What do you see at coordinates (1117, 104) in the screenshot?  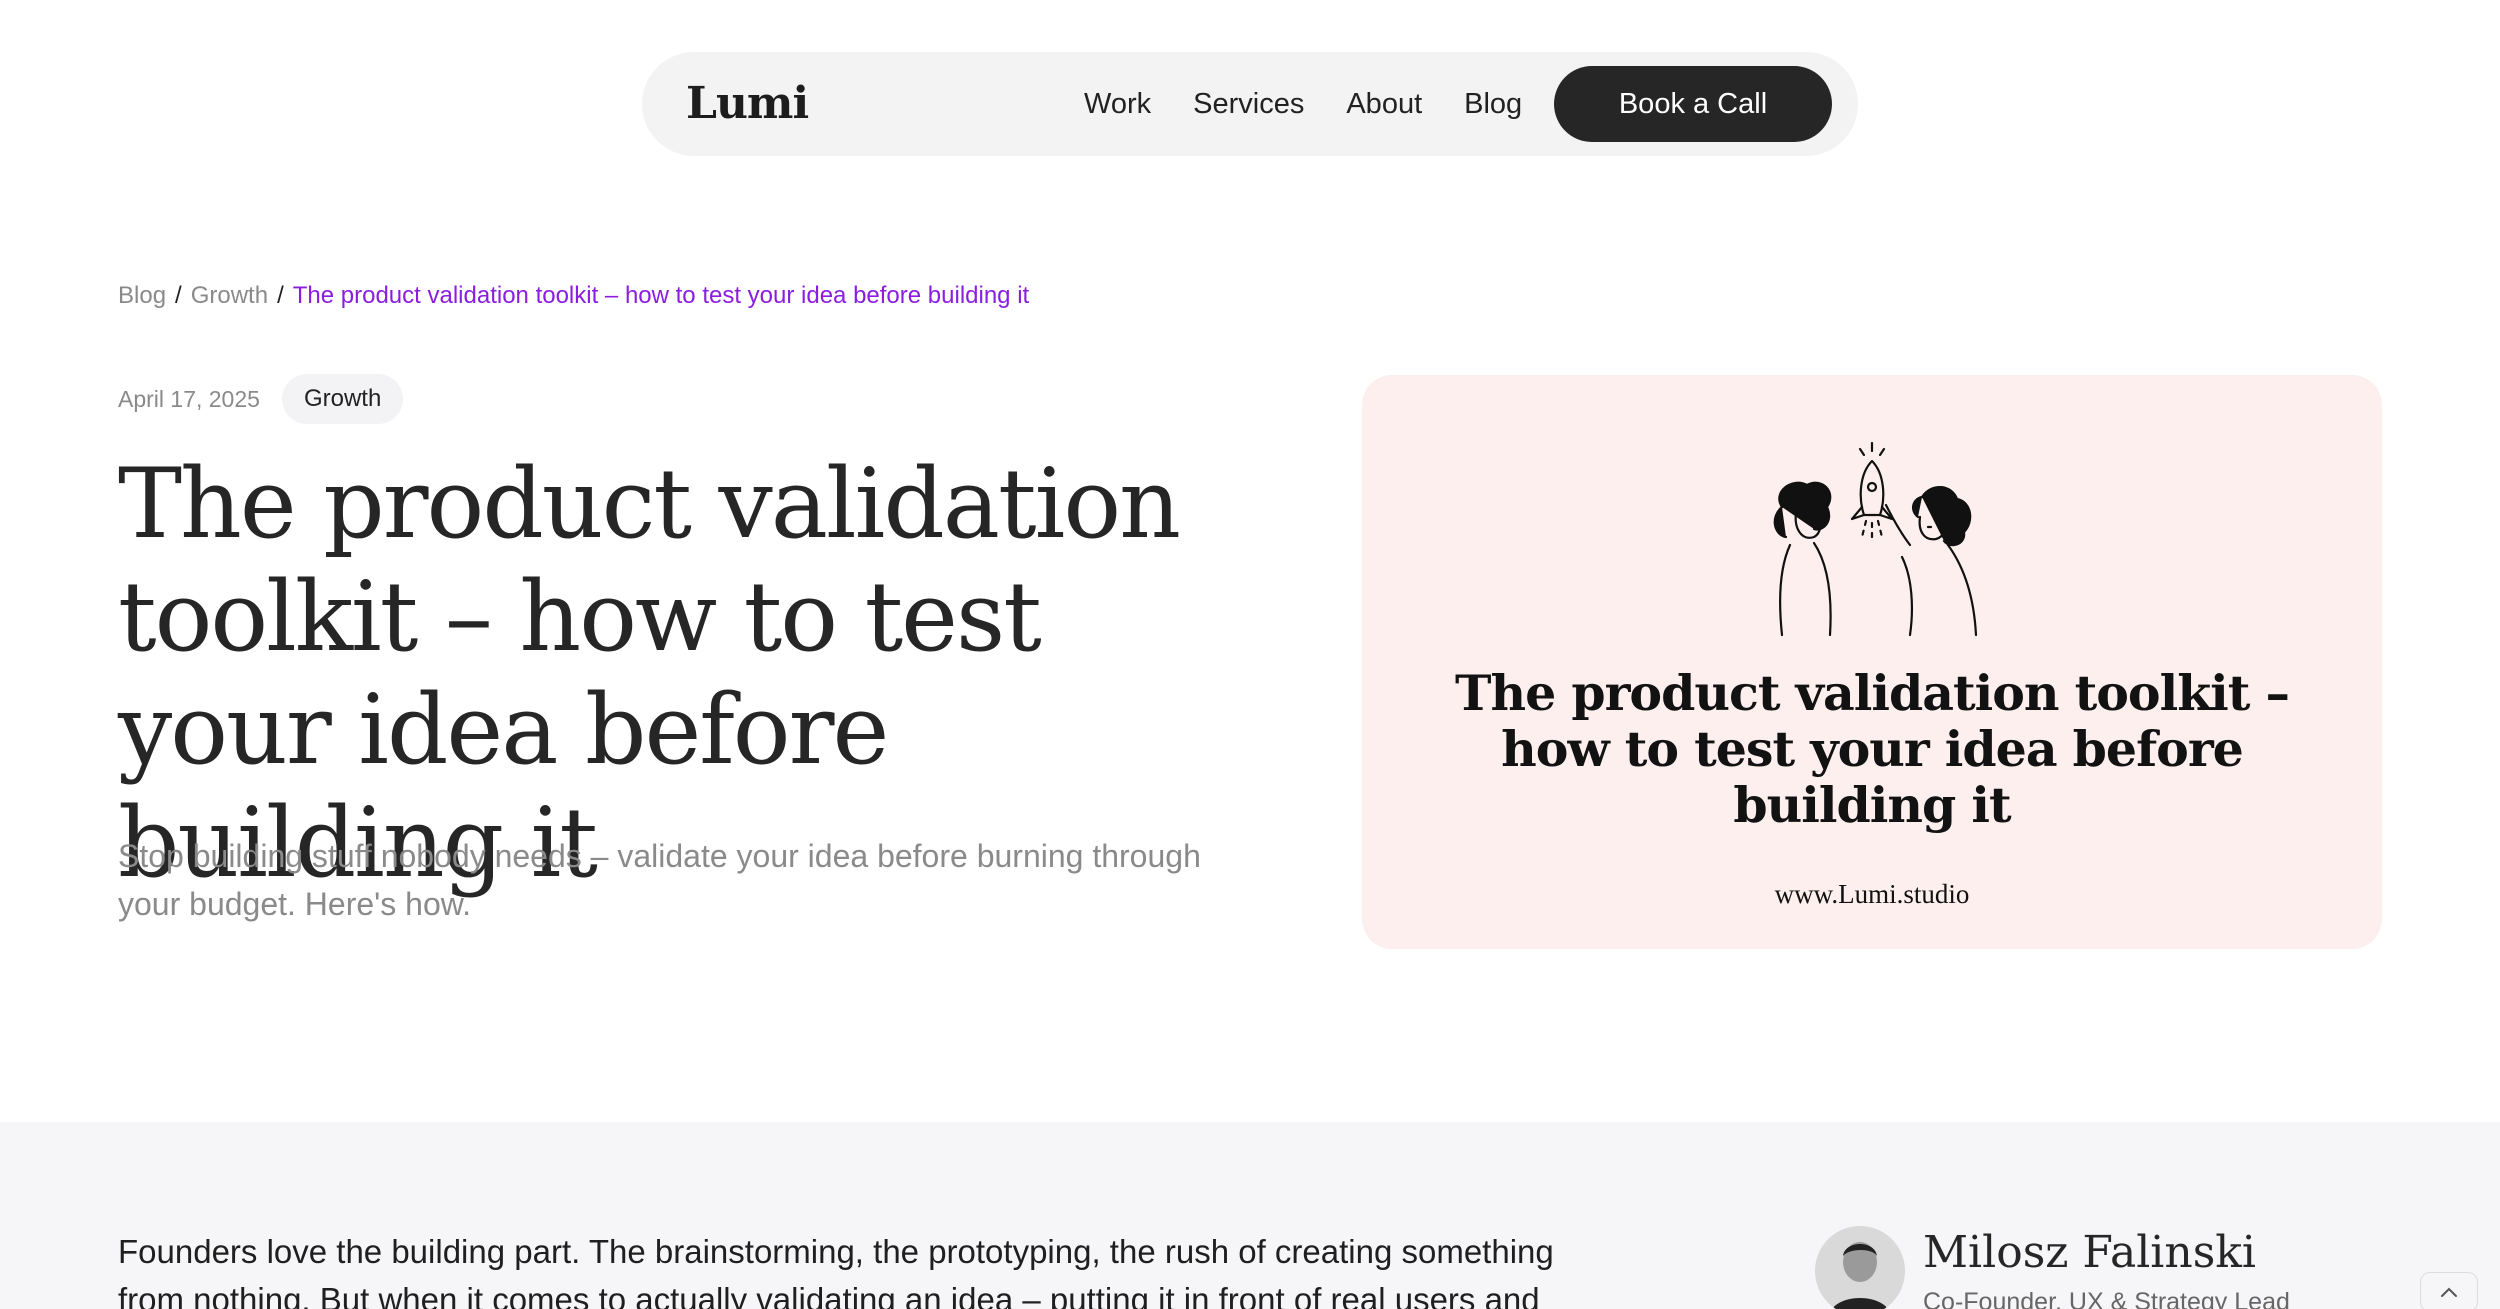 I see `nav-link-work: Work` at bounding box center [1117, 104].